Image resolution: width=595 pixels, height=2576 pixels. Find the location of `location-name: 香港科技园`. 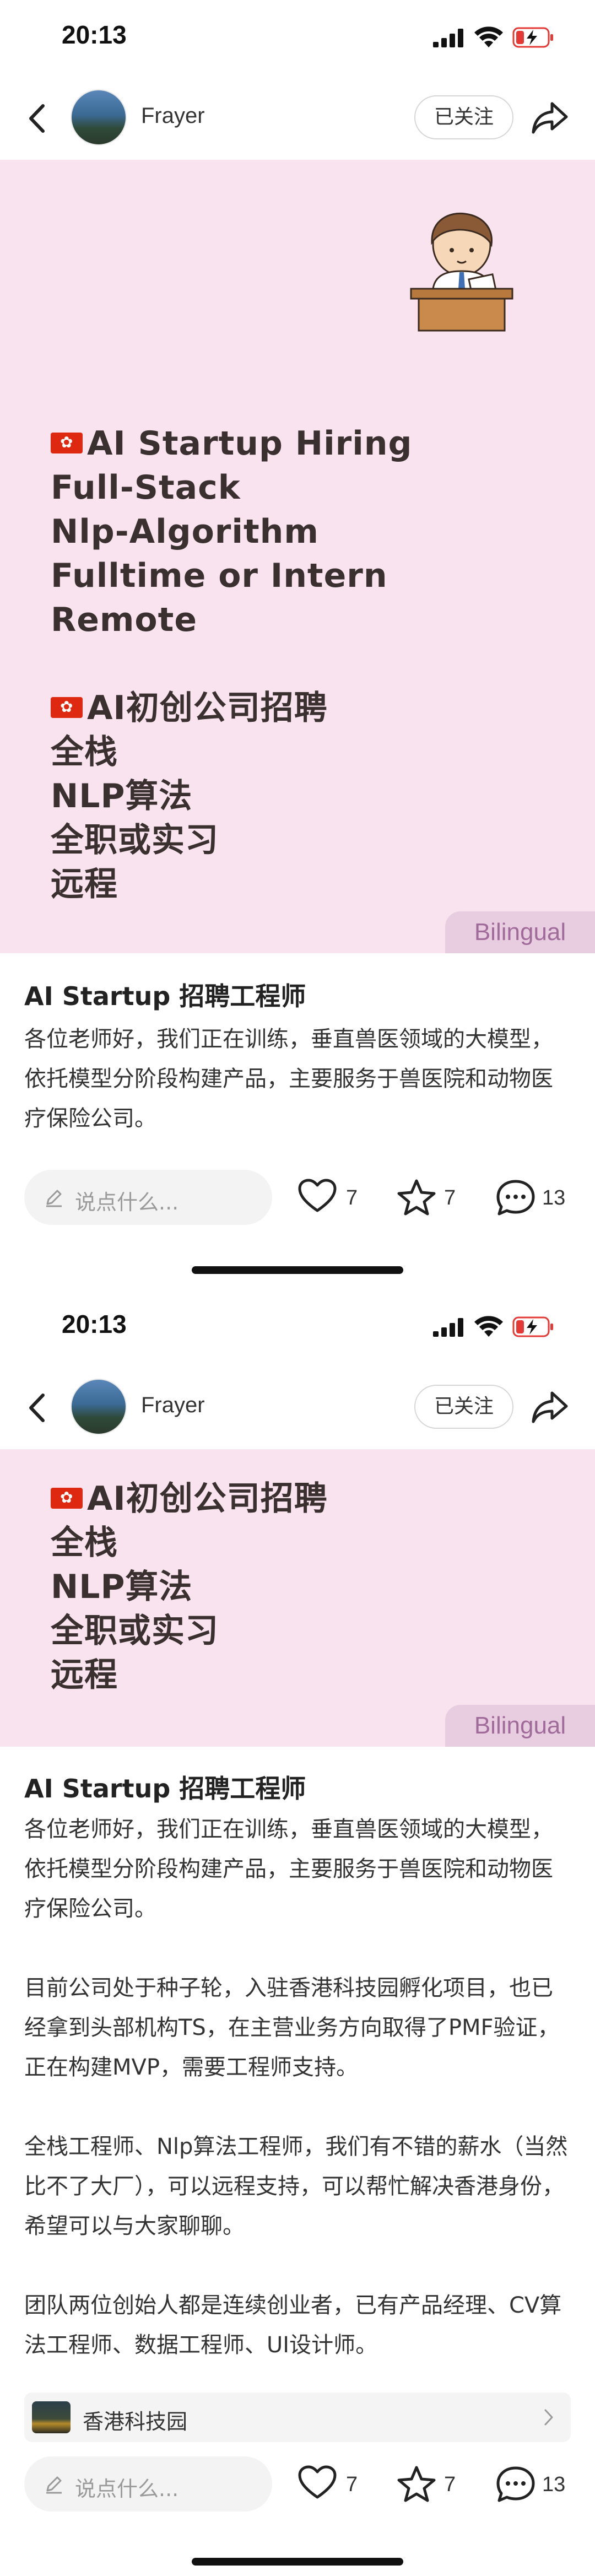

location-name: 香港科技园 is located at coordinates (135, 2422).